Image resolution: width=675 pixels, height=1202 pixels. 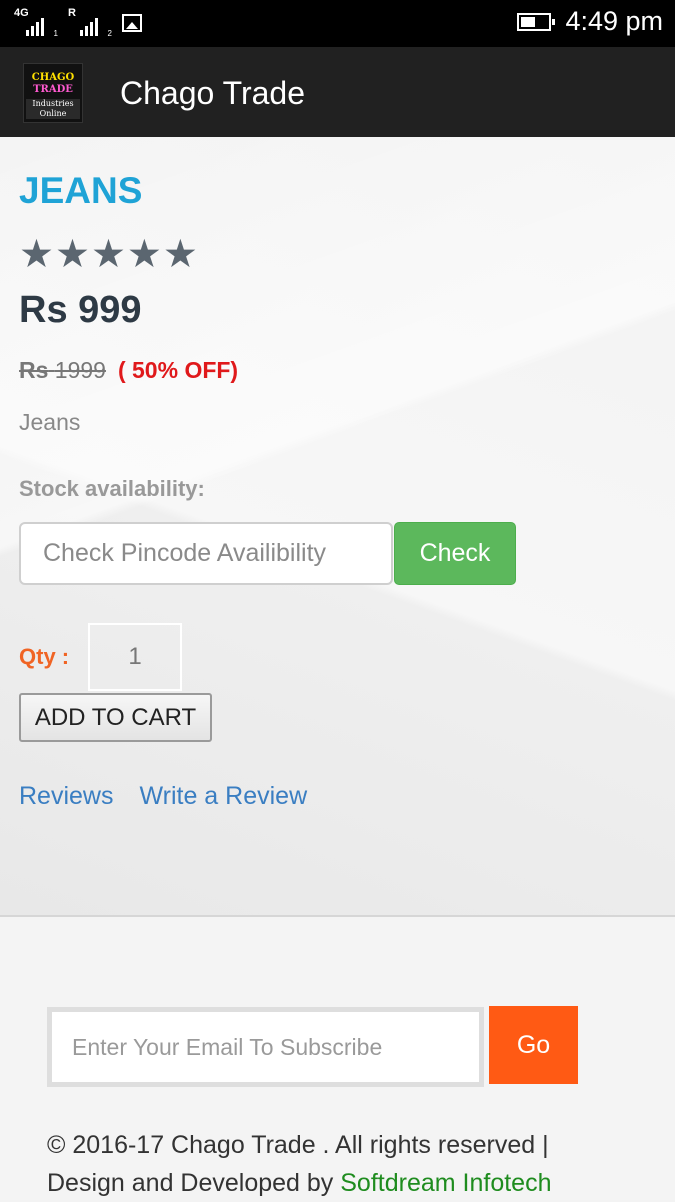 What do you see at coordinates (337, 23) in the screenshot?
I see `status-bar: 4G 1 R 2 4:49 pm` at bounding box center [337, 23].